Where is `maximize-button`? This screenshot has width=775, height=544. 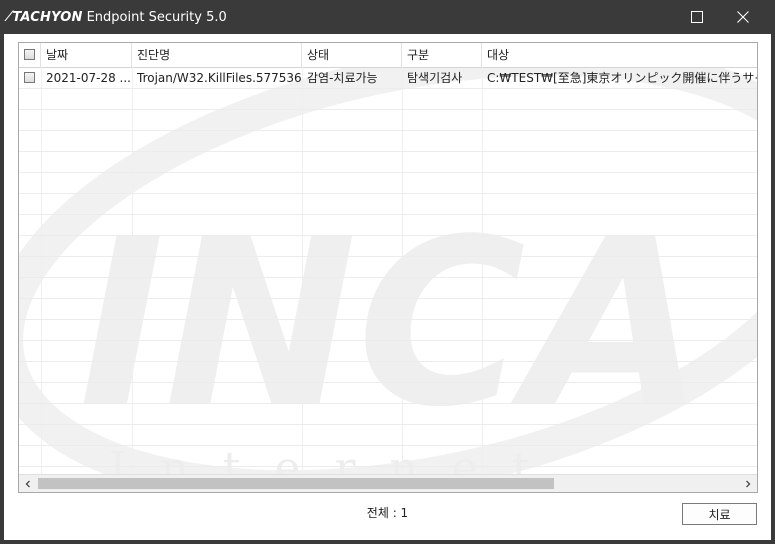 maximize-button is located at coordinates (697, 17).